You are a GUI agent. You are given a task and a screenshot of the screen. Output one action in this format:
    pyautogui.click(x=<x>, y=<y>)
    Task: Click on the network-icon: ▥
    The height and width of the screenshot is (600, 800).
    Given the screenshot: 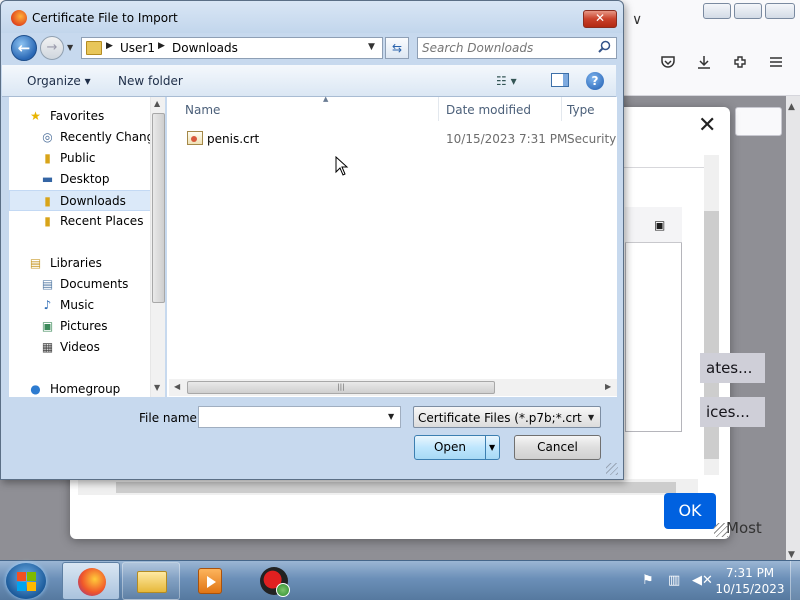 What is the action you would take?
    pyautogui.click(x=674, y=580)
    